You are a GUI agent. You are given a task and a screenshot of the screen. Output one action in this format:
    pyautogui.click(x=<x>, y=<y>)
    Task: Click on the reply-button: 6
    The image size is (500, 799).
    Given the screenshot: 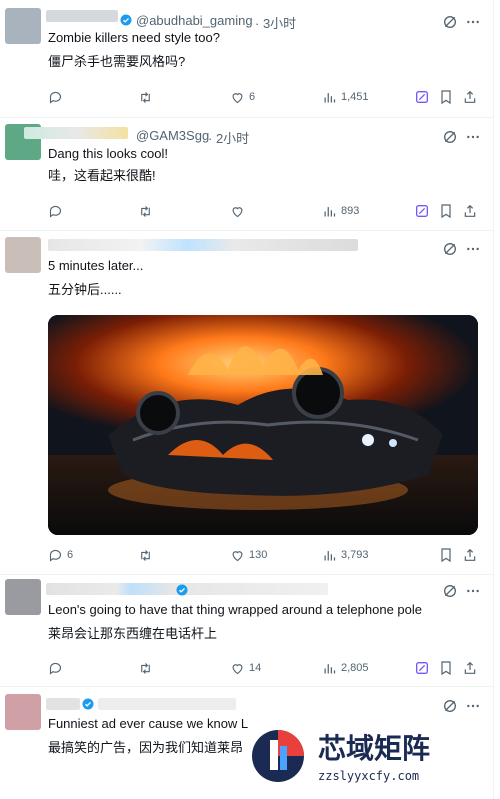 What is the action you would take?
    pyautogui.click(x=60, y=555)
    